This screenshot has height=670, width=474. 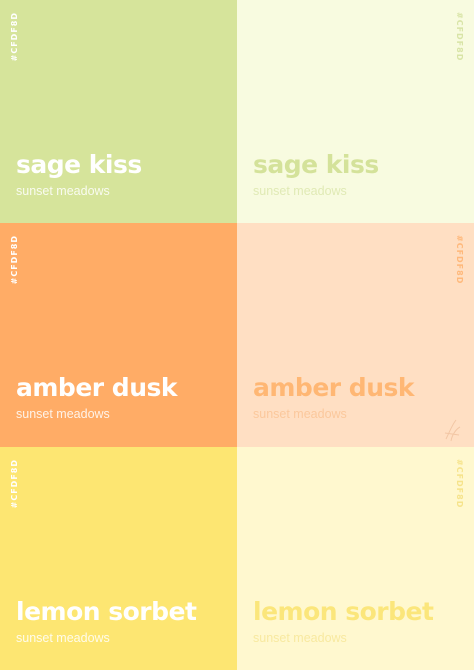 What do you see at coordinates (452, 430) in the screenshot?
I see `signature-mark` at bounding box center [452, 430].